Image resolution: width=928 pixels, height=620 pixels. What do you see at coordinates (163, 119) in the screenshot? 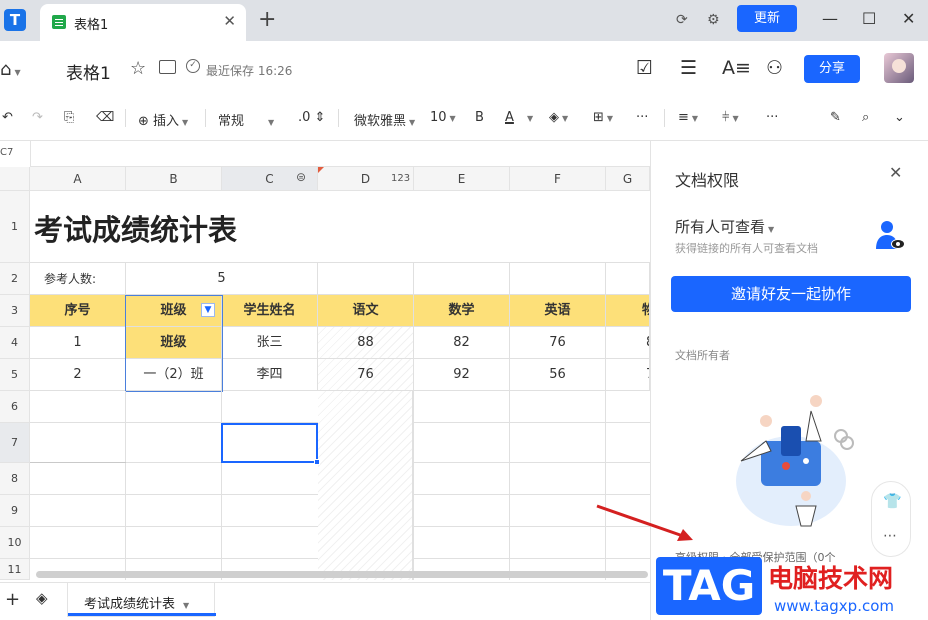
I see `insert-button: ⊕ 插入 ▼` at bounding box center [163, 119].